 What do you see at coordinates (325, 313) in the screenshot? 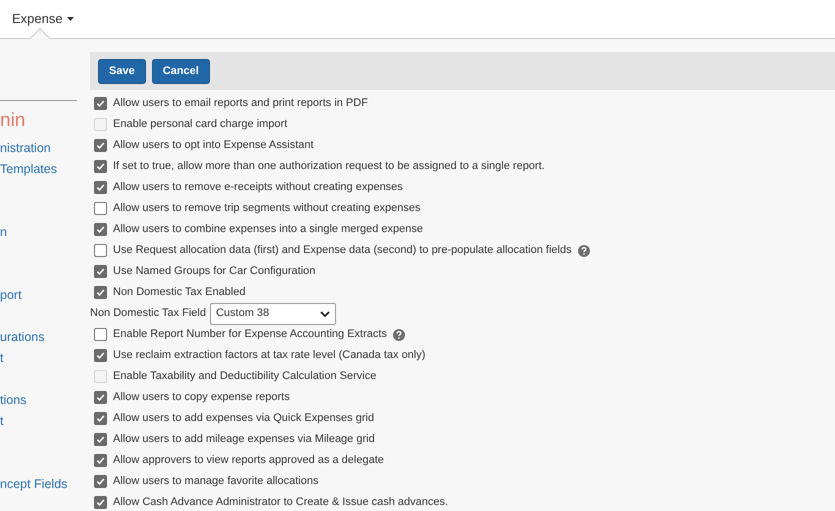
I see `chevron-icon` at bounding box center [325, 313].